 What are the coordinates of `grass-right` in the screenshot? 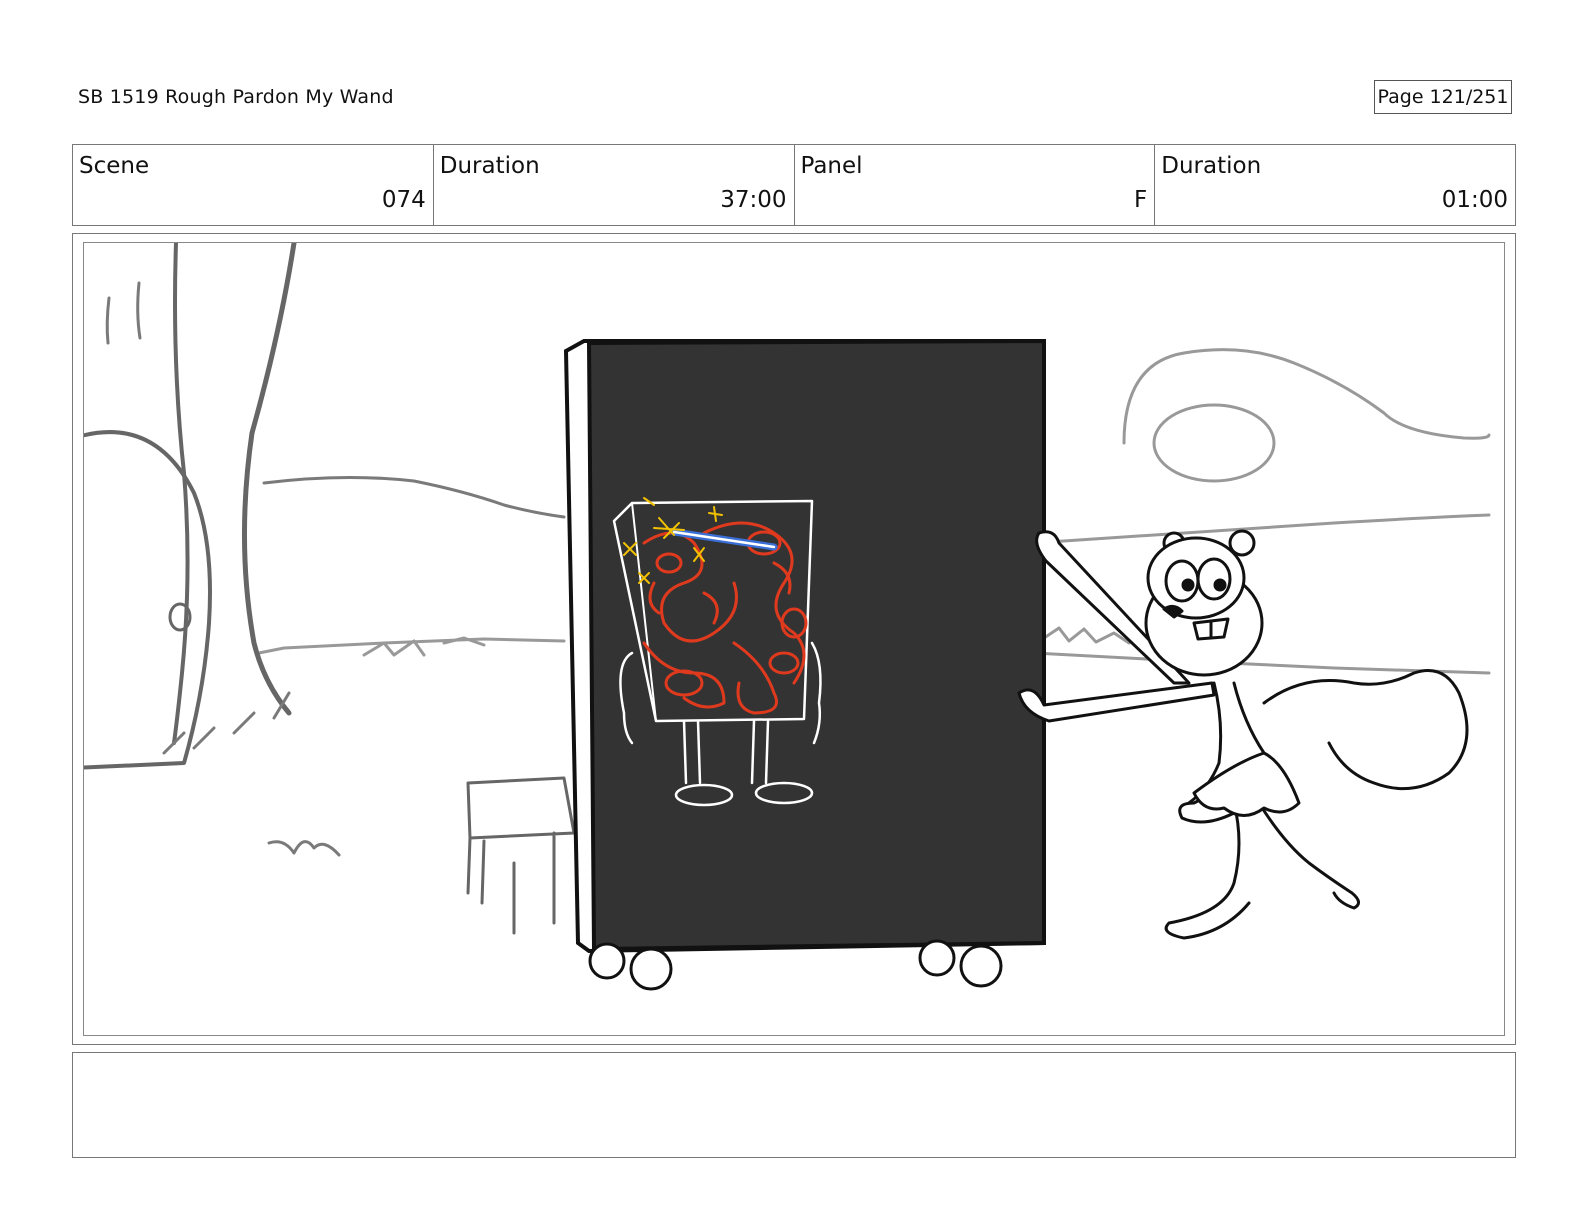 It's located at (1086, 635).